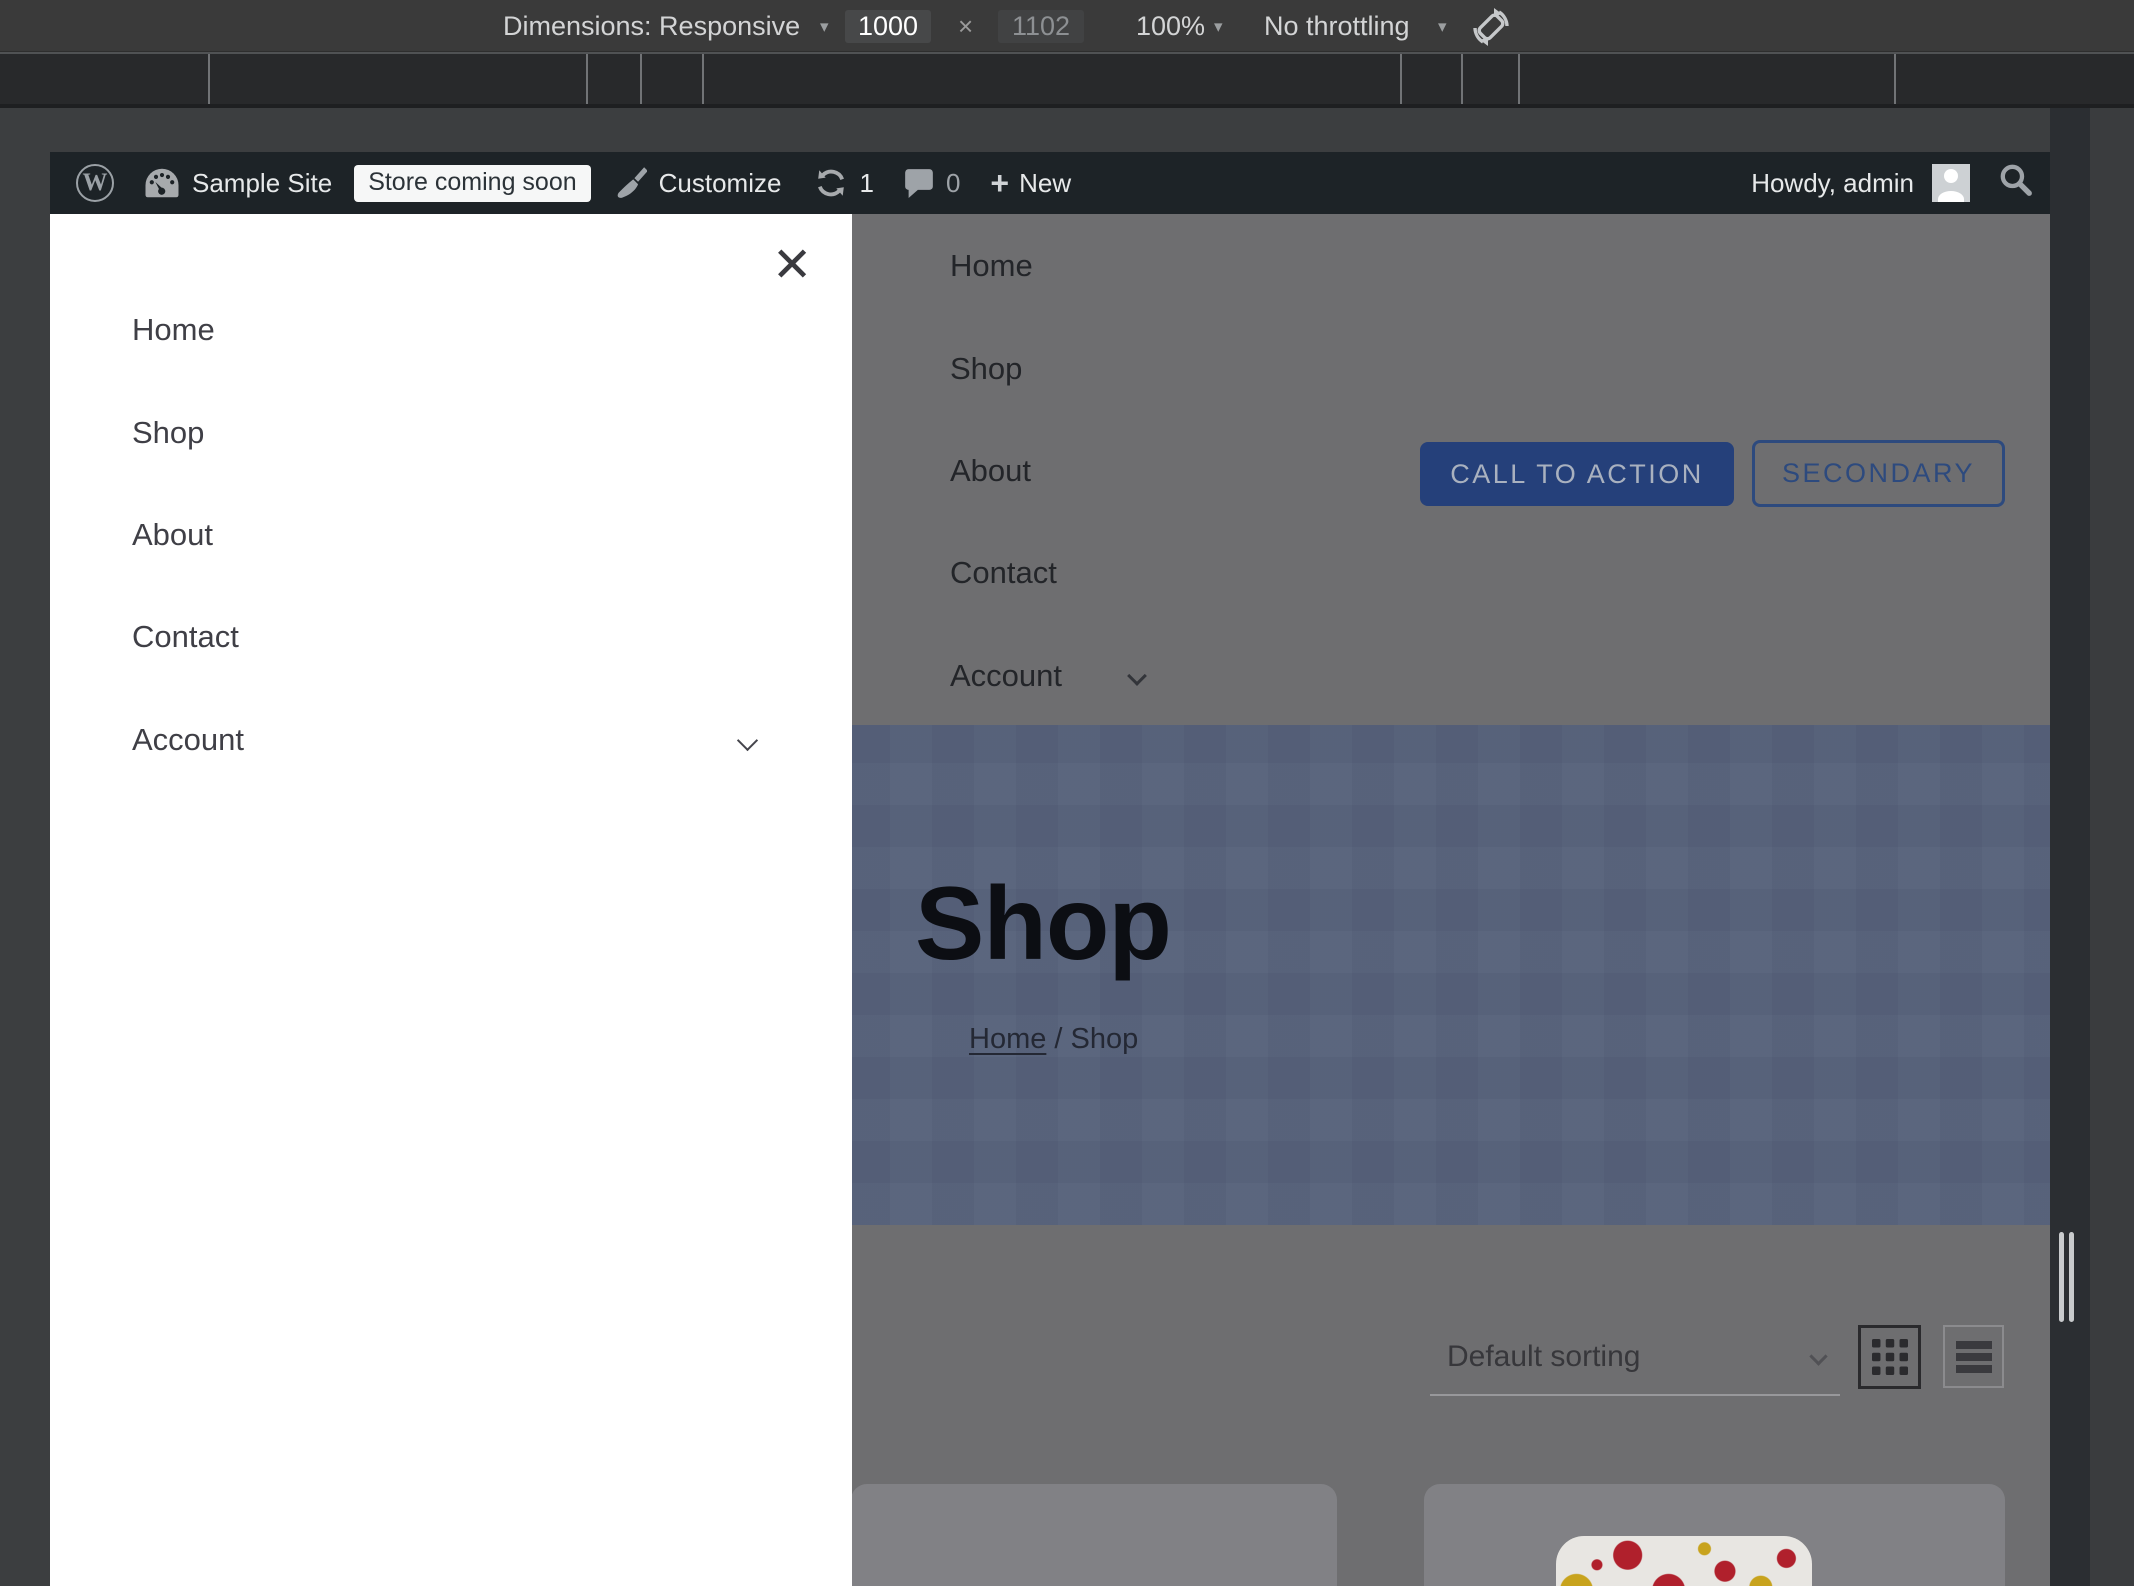 The image size is (2134, 1586). What do you see at coordinates (1000, 182) in the screenshot?
I see `plus-icon: +` at bounding box center [1000, 182].